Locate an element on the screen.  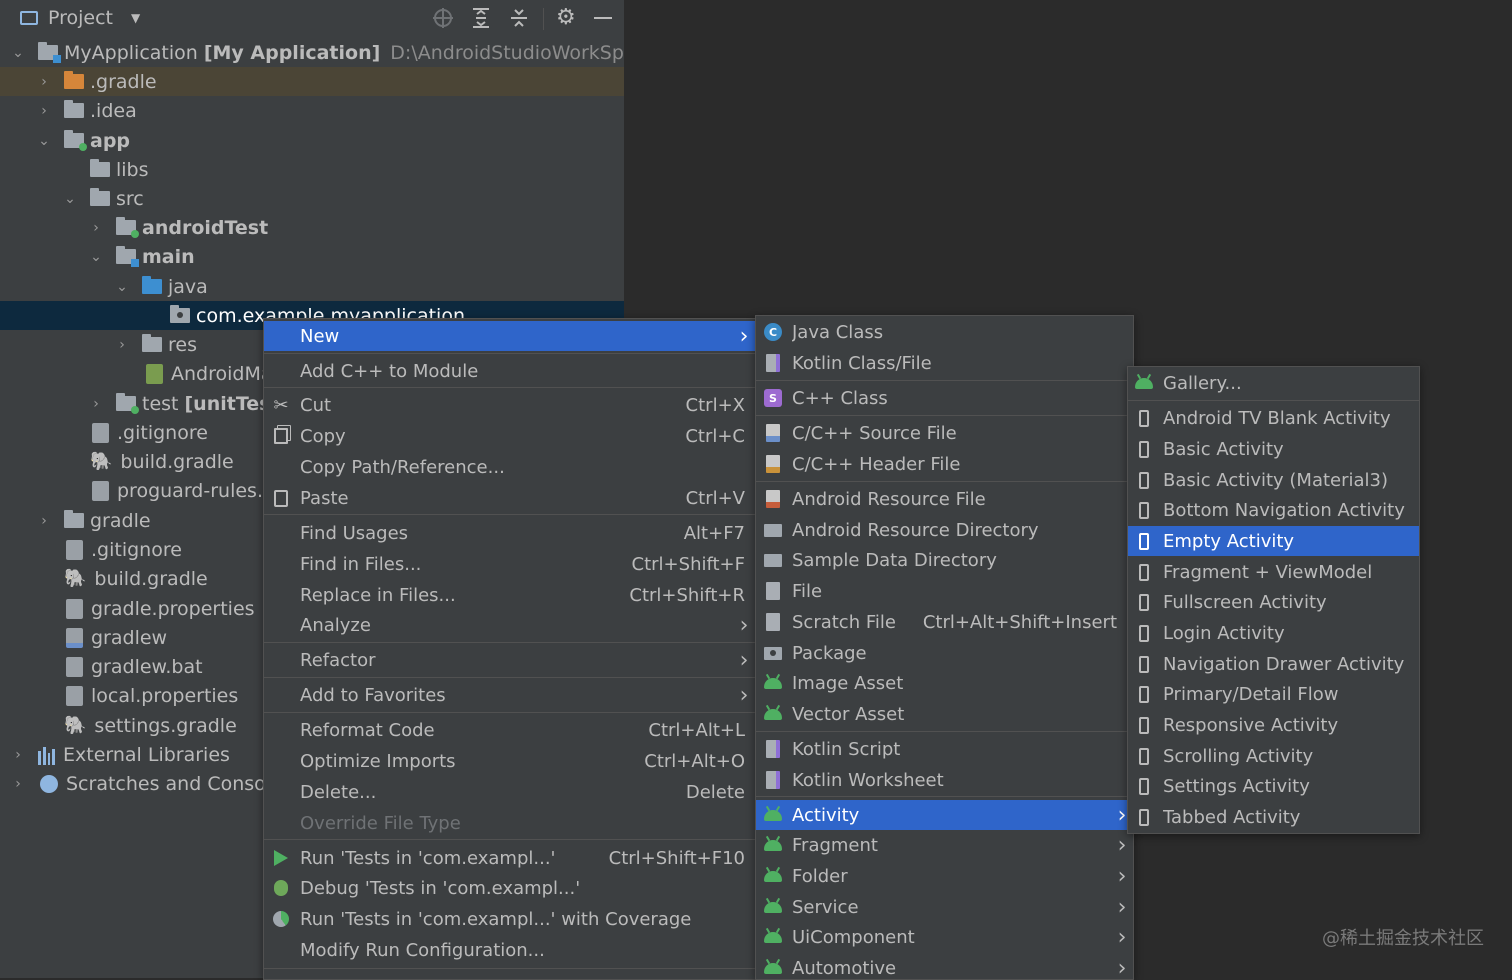
menu-item-add-to-favorites: Add to Favorites› is located at coordinates (509, 695).